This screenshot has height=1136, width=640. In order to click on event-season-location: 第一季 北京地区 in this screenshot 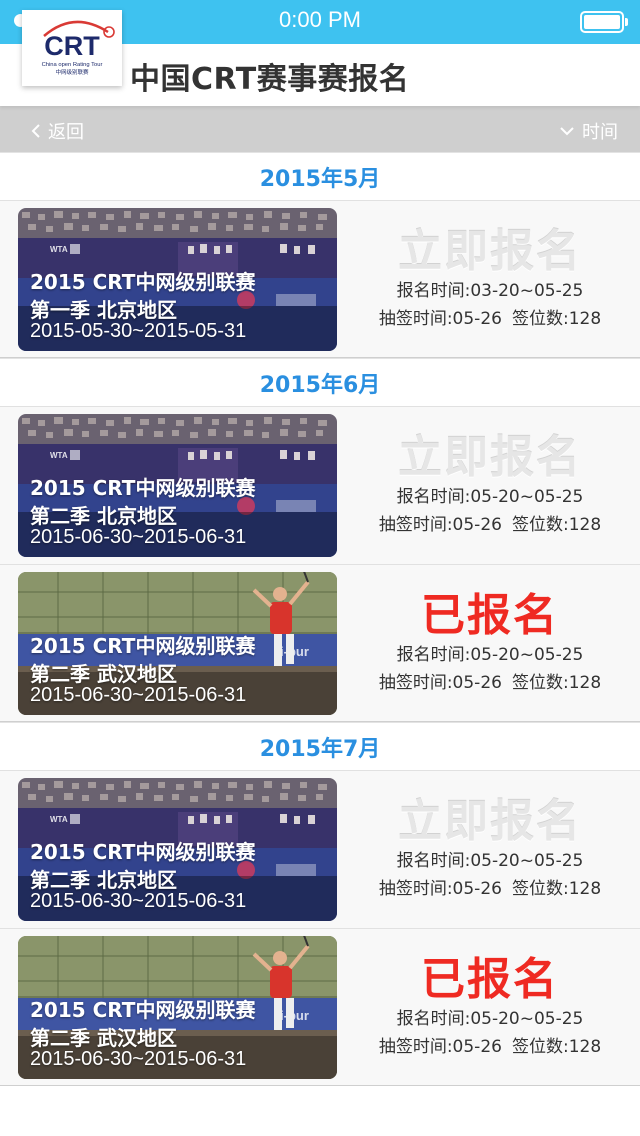, I will do `click(103, 310)`.